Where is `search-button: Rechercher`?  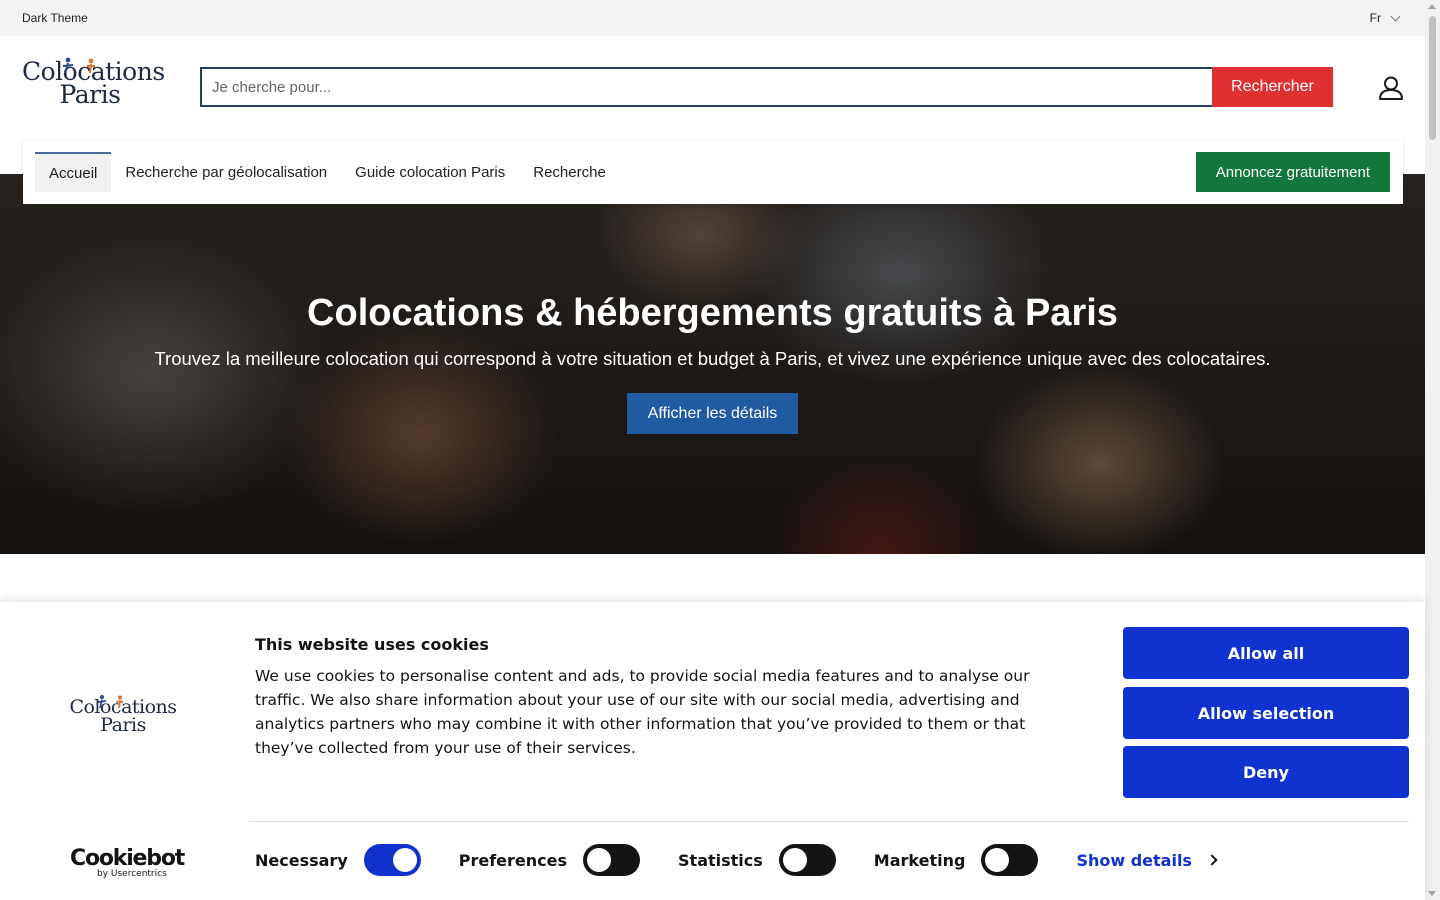 search-button: Rechercher is located at coordinates (1272, 87).